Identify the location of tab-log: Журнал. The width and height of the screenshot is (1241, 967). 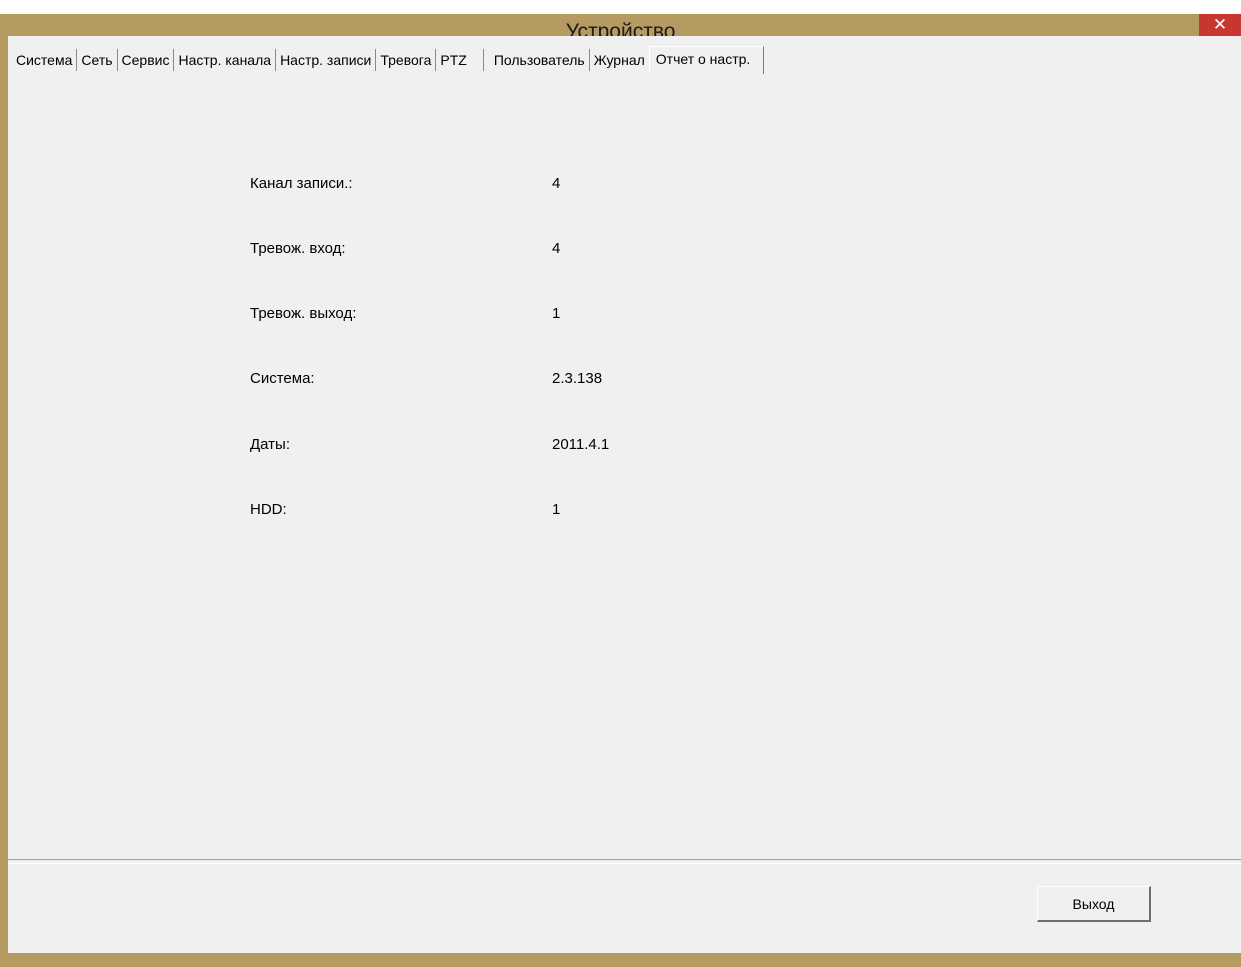
(619, 60).